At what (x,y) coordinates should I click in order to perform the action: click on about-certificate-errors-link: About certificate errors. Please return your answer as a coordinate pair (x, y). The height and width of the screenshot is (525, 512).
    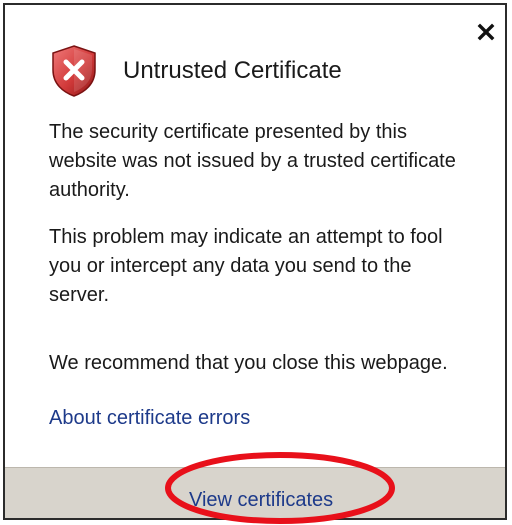
    Looking at the image, I should click on (149, 418).